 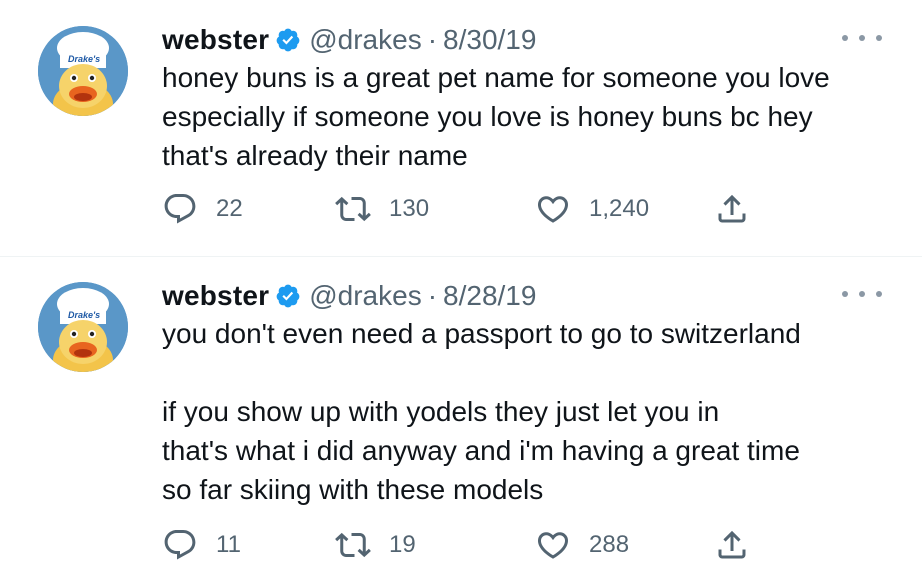 I want to click on reply-button: 22, so click(x=202, y=209).